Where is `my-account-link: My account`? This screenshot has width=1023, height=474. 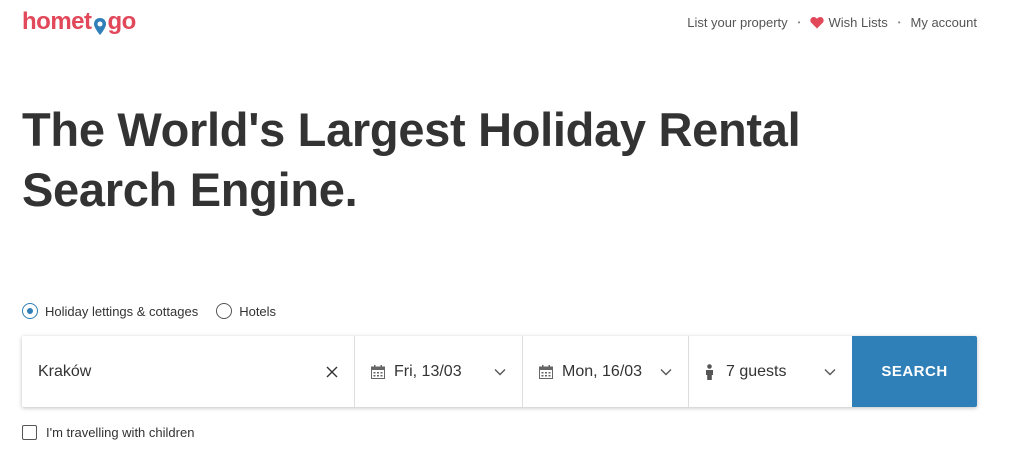
my-account-link: My account is located at coordinates (944, 22).